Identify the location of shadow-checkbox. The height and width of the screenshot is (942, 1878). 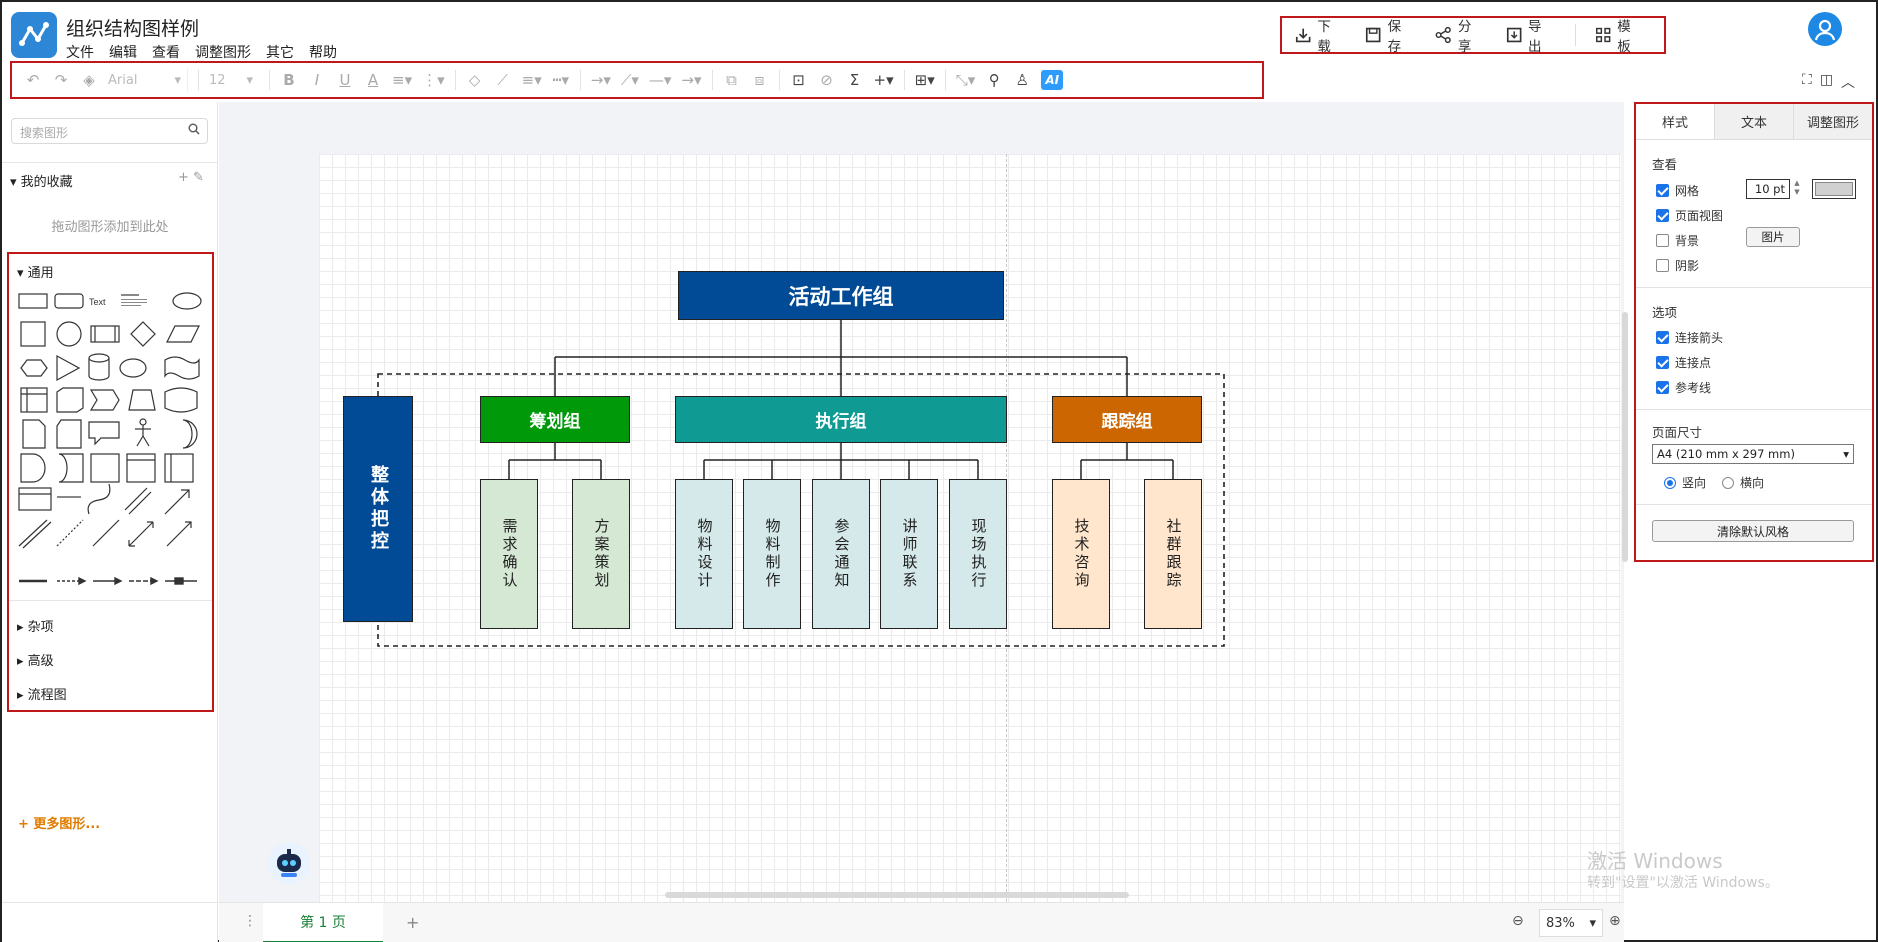
(1662, 265).